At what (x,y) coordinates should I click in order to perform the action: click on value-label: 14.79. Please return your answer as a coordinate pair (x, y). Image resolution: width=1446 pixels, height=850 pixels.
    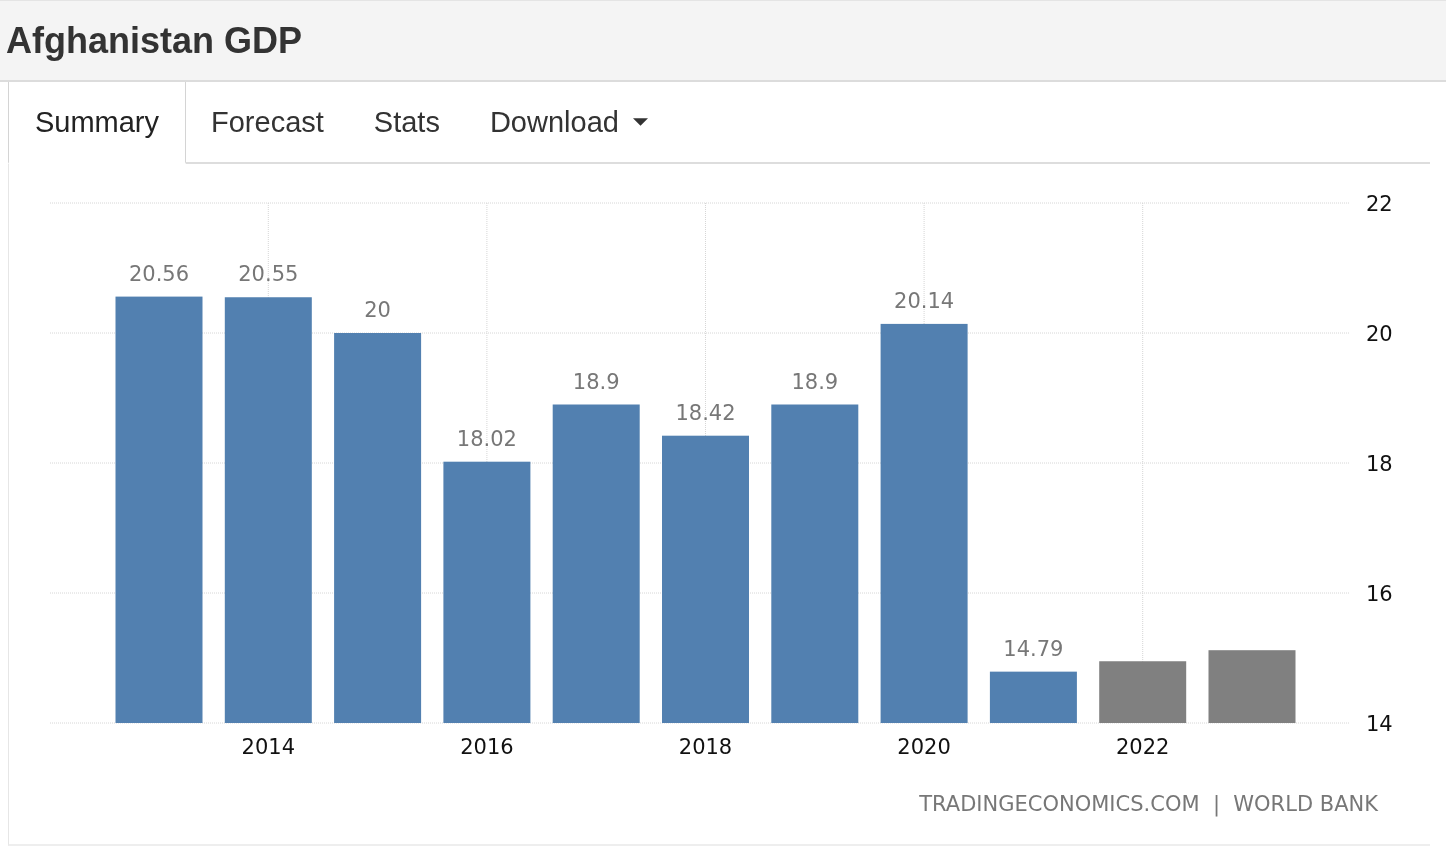
    Looking at the image, I should click on (1033, 648).